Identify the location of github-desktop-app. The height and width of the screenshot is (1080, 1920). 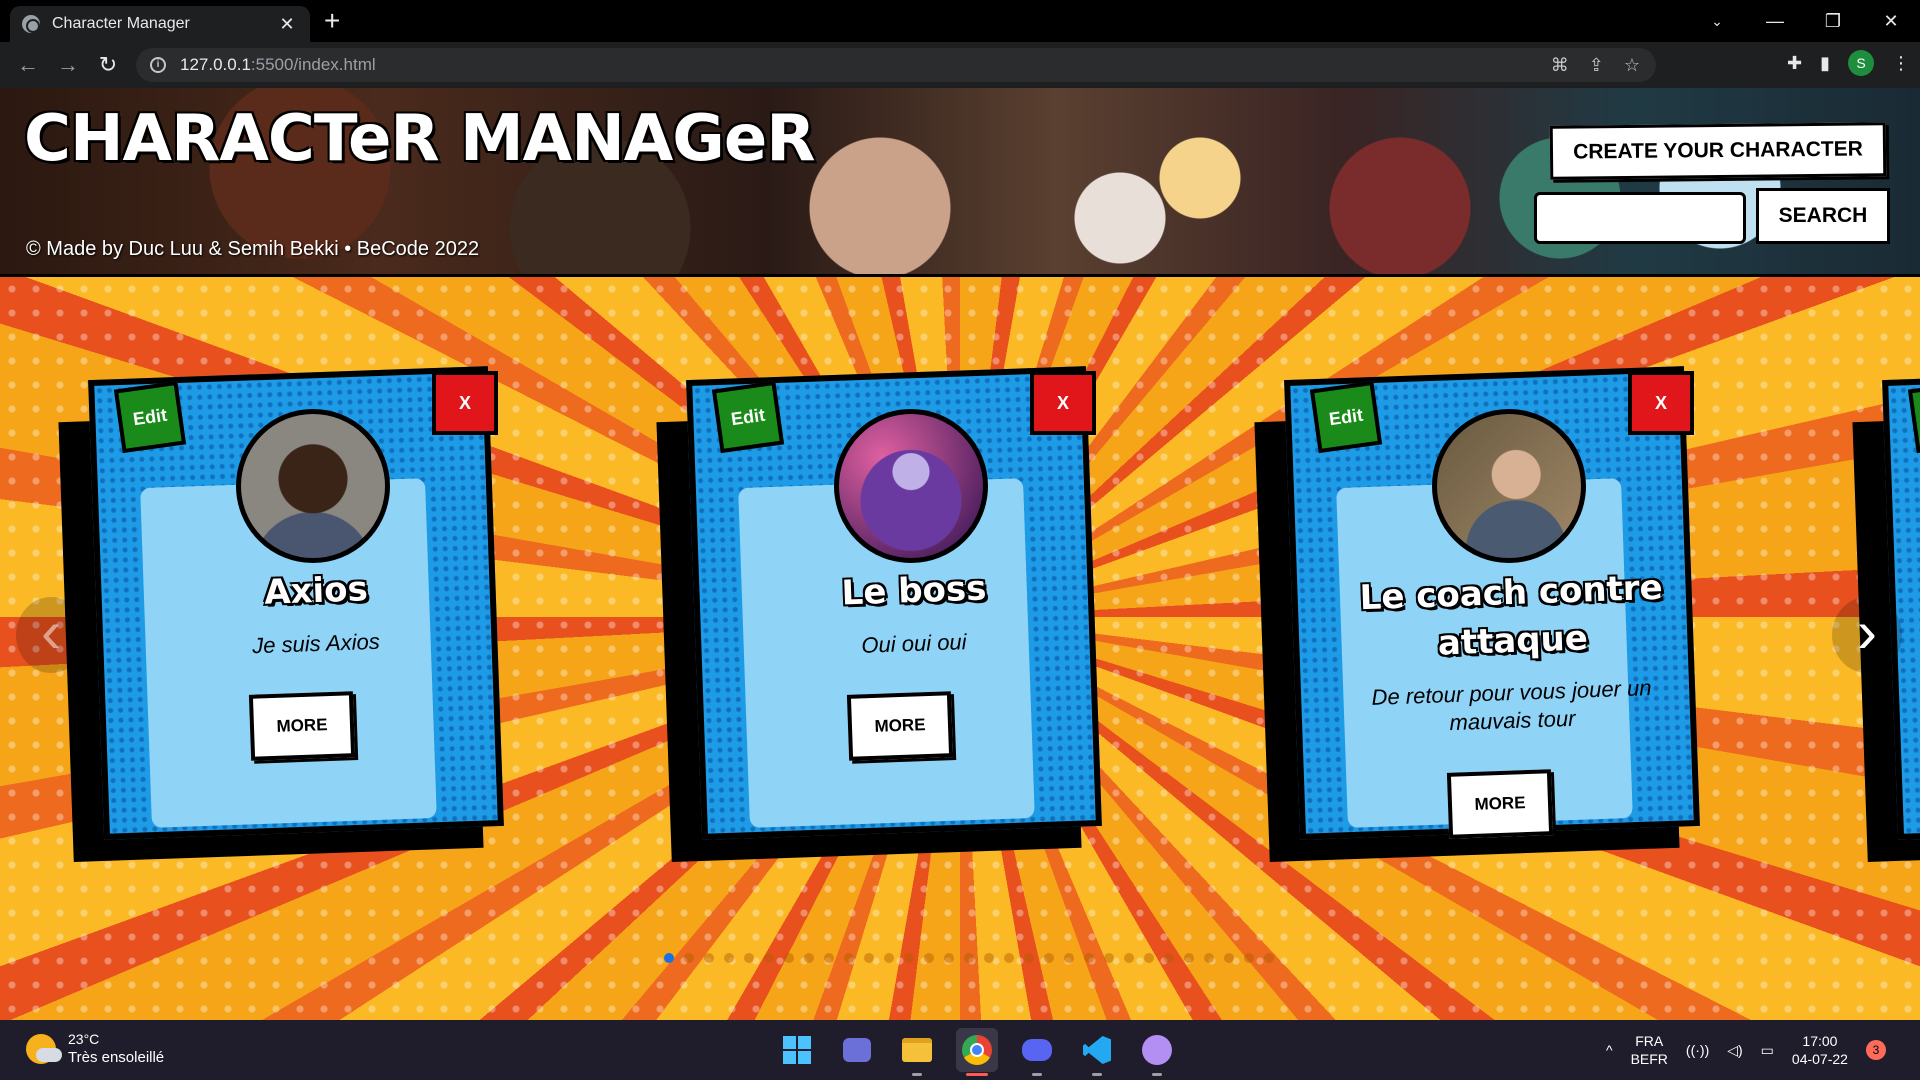
(1157, 1052).